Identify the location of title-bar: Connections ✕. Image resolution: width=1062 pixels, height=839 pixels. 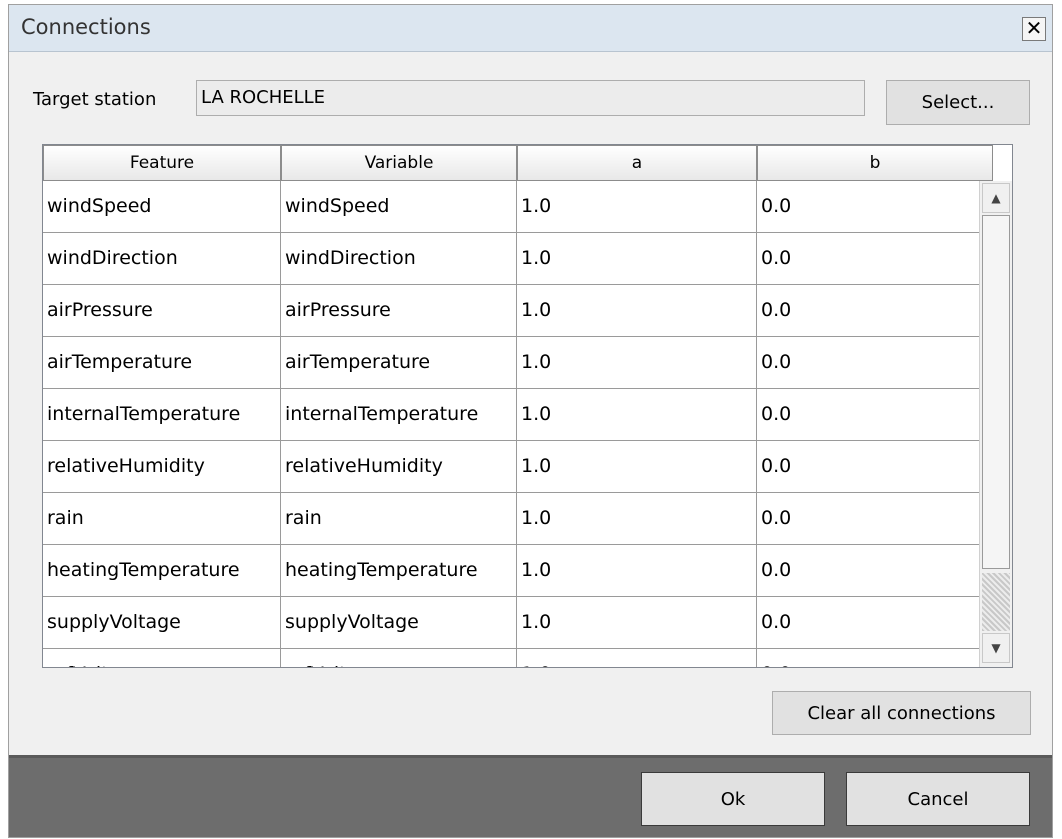
(530, 28).